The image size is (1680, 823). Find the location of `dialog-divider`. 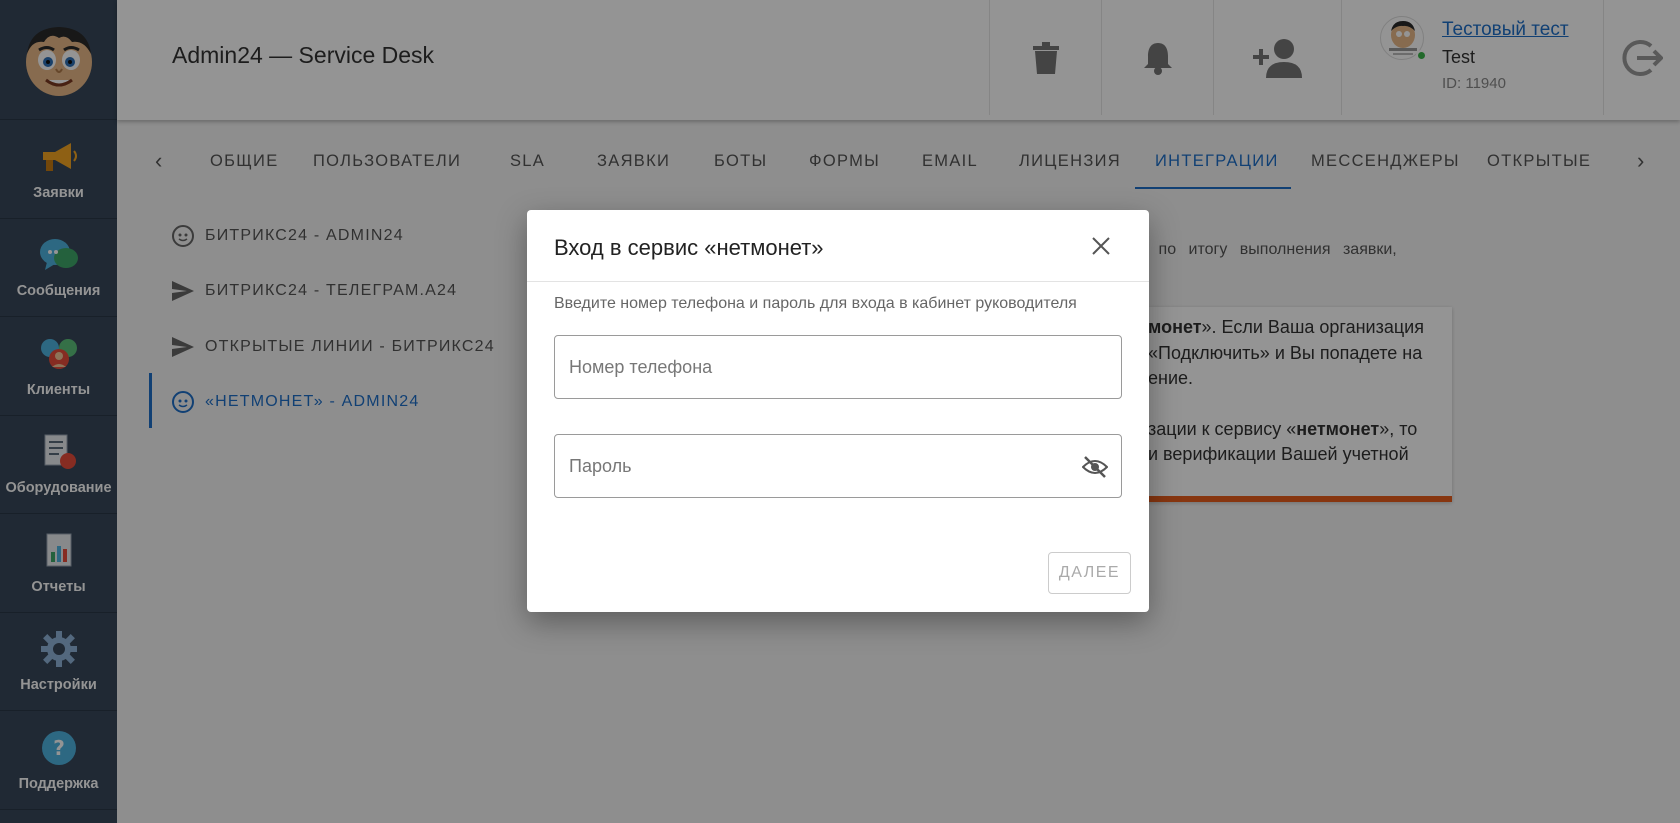

dialog-divider is located at coordinates (838, 281).